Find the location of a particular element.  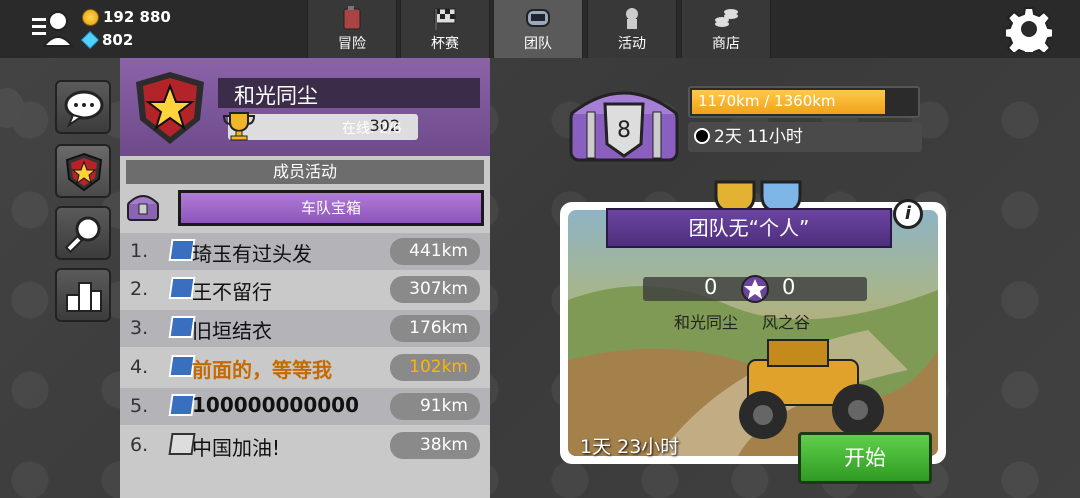

leaderboard-icon is located at coordinates (84, 297).